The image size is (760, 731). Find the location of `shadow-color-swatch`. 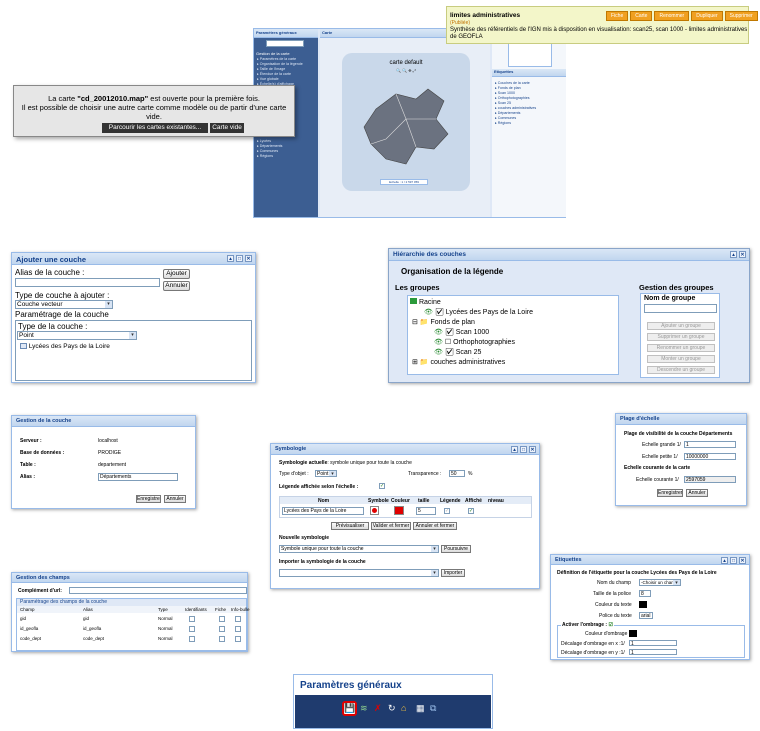

shadow-color-swatch is located at coordinates (633, 633).